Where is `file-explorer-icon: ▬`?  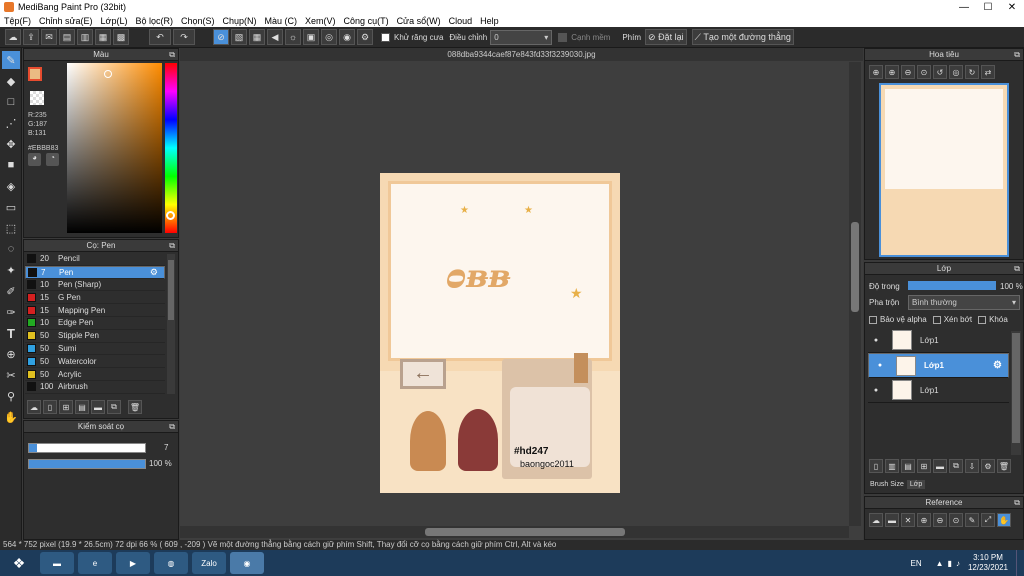 file-explorer-icon: ▬ is located at coordinates (57, 563).